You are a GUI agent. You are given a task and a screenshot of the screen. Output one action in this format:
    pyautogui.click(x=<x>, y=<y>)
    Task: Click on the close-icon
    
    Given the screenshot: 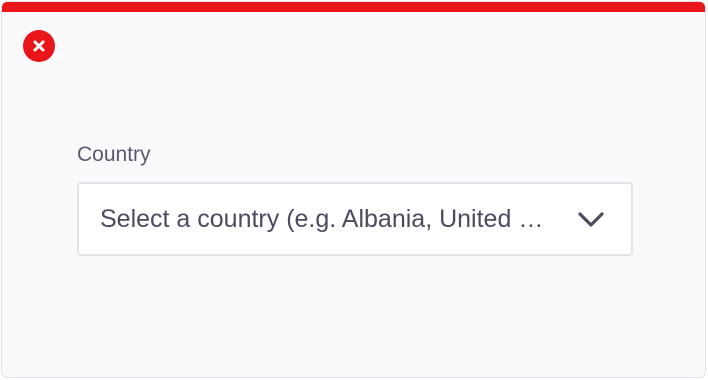 What is the action you would take?
    pyautogui.click(x=39, y=46)
    